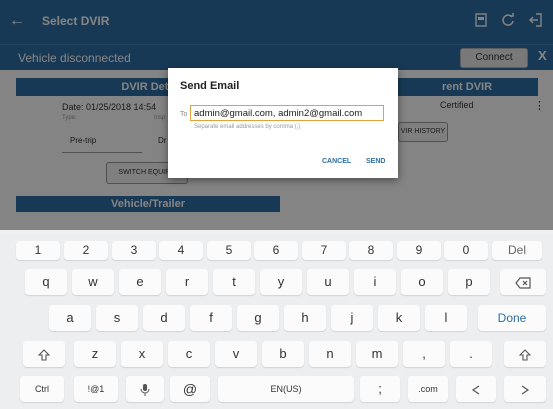  Describe the element at coordinates (469, 282) in the screenshot. I see `key-p: p` at that location.